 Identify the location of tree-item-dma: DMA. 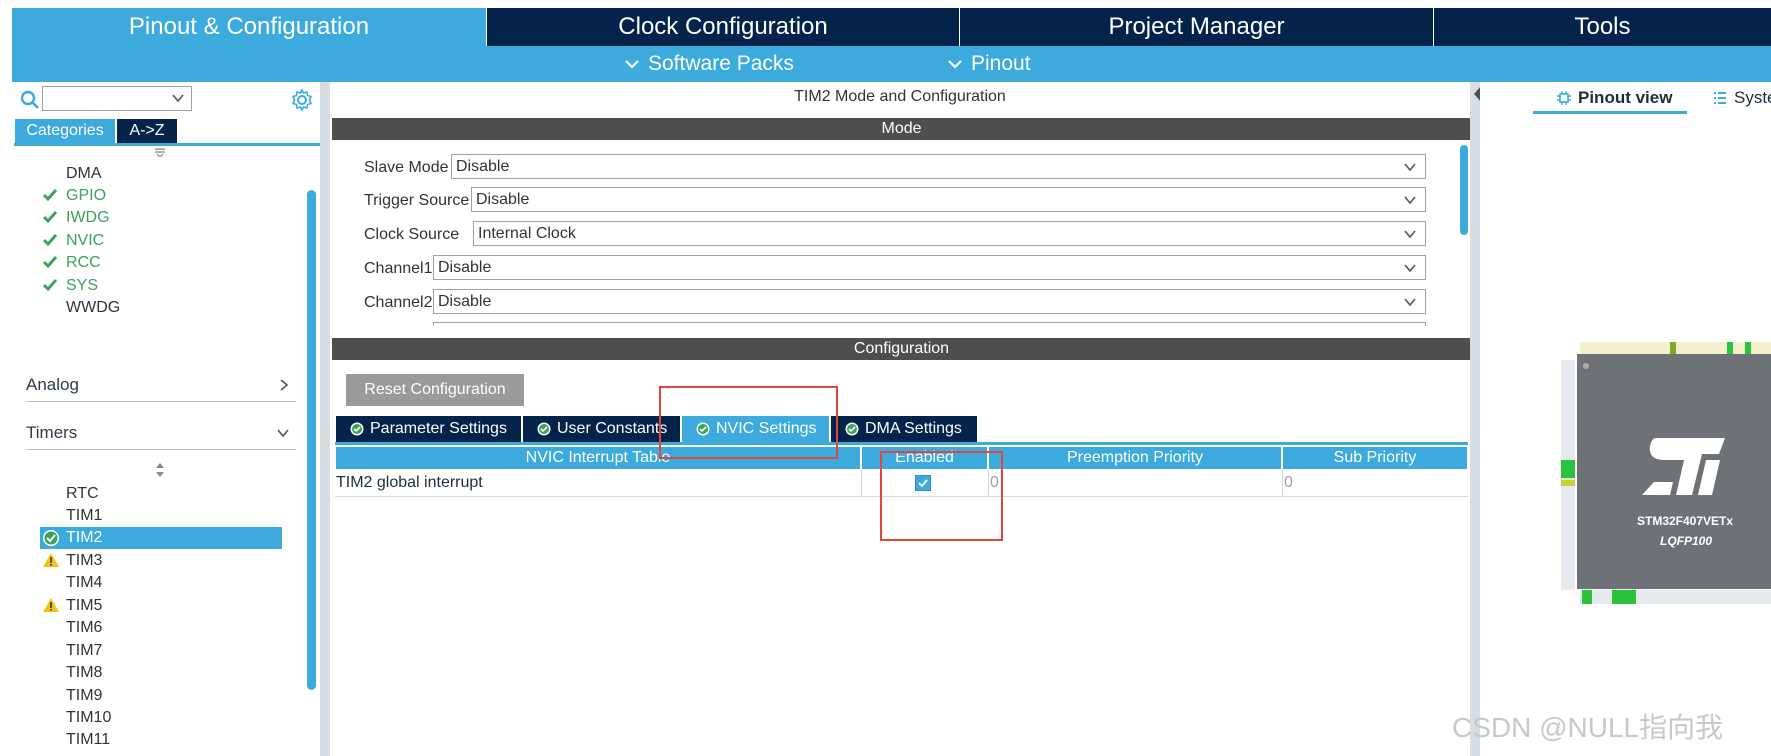
(84, 174).